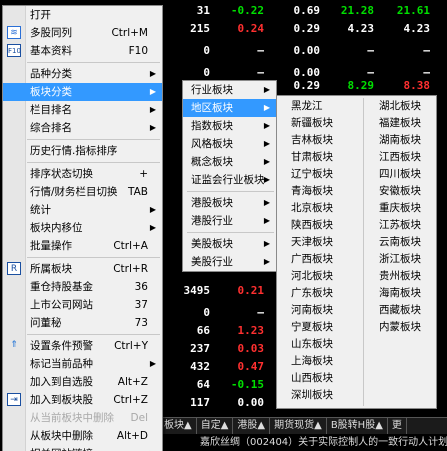  What do you see at coordinates (229, 90) in the screenshot?
I see `submenu-item: 行业板块 ▶` at bounding box center [229, 90].